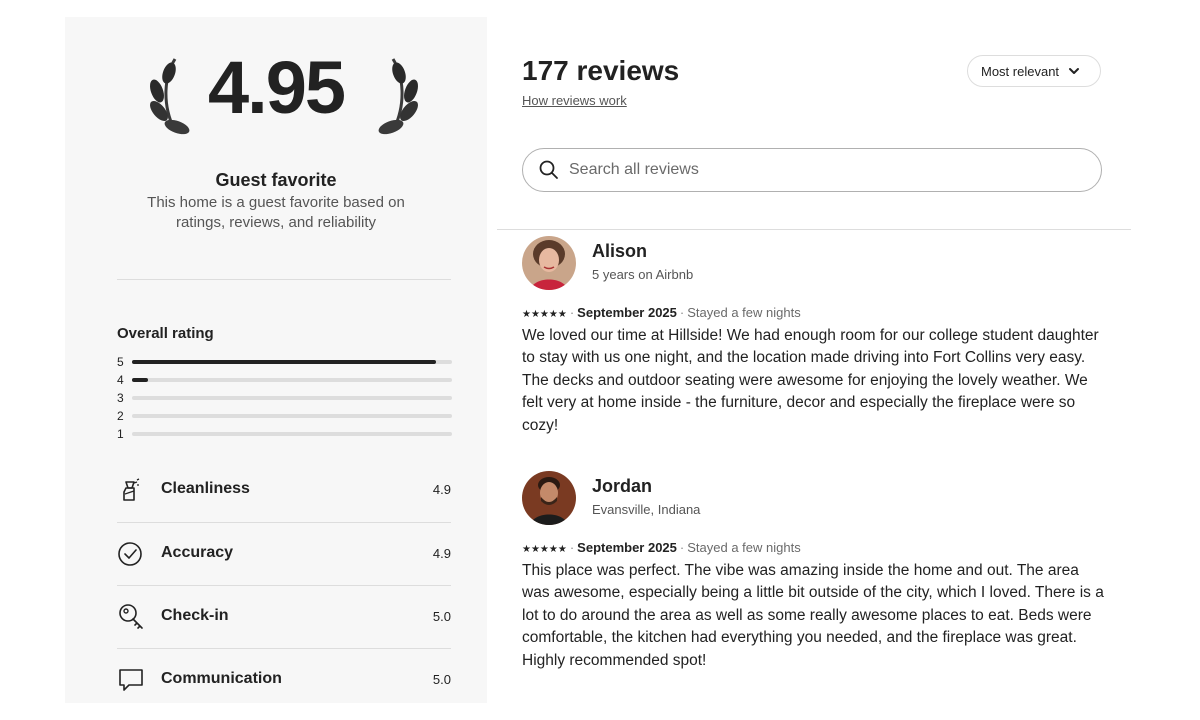 The height and width of the screenshot is (720, 1200). Describe the element at coordinates (195, 615) in the screenshot. I see `category-label: Check-in` at that location.